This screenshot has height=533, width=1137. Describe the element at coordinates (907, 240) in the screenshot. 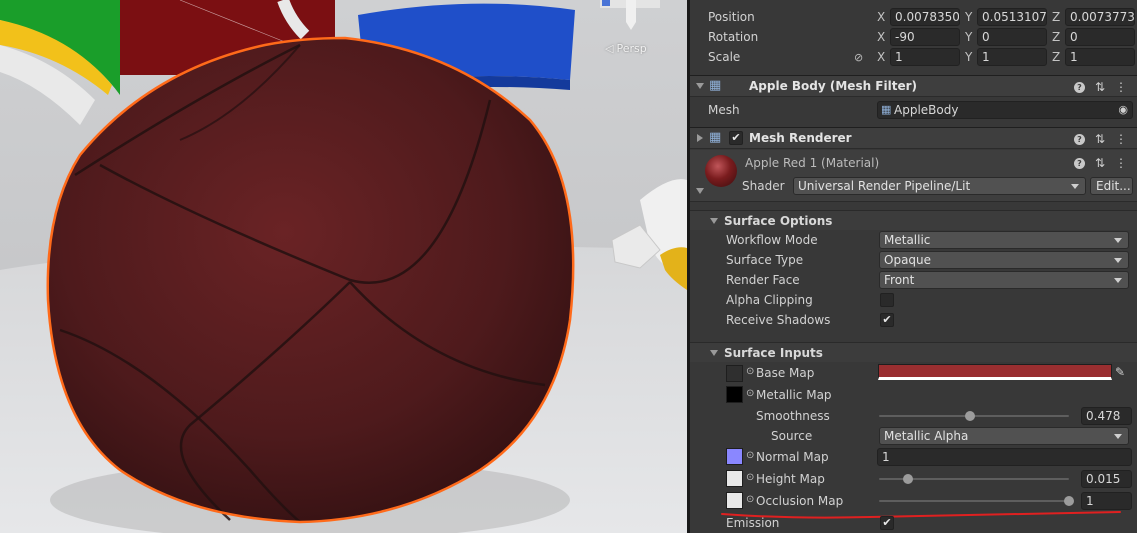

I see `workflow-mode-value: Metallic` at that location.